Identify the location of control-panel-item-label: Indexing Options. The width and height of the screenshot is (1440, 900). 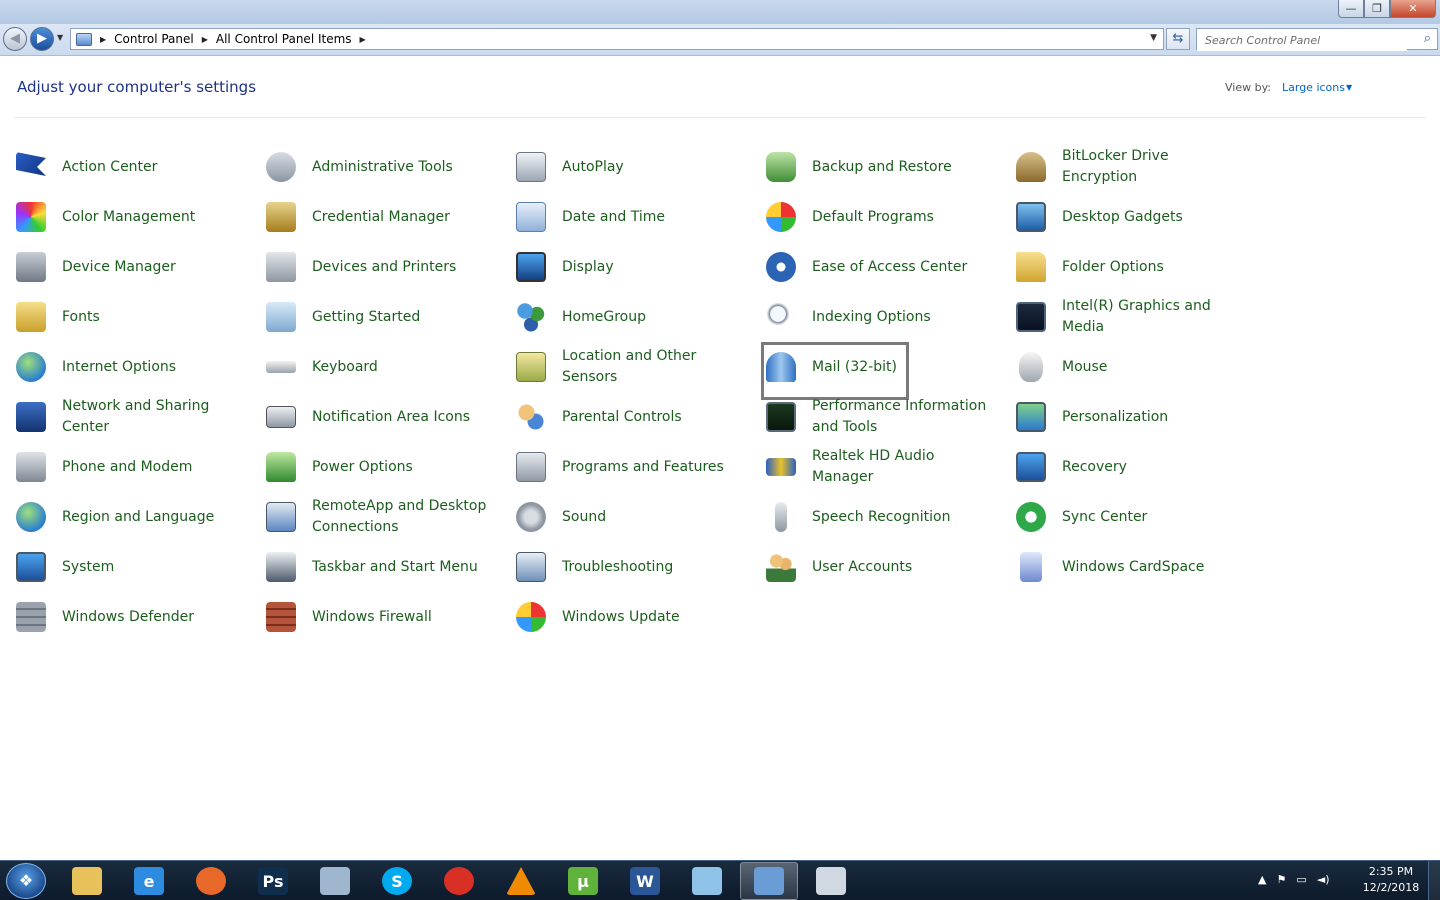
(871, 317).